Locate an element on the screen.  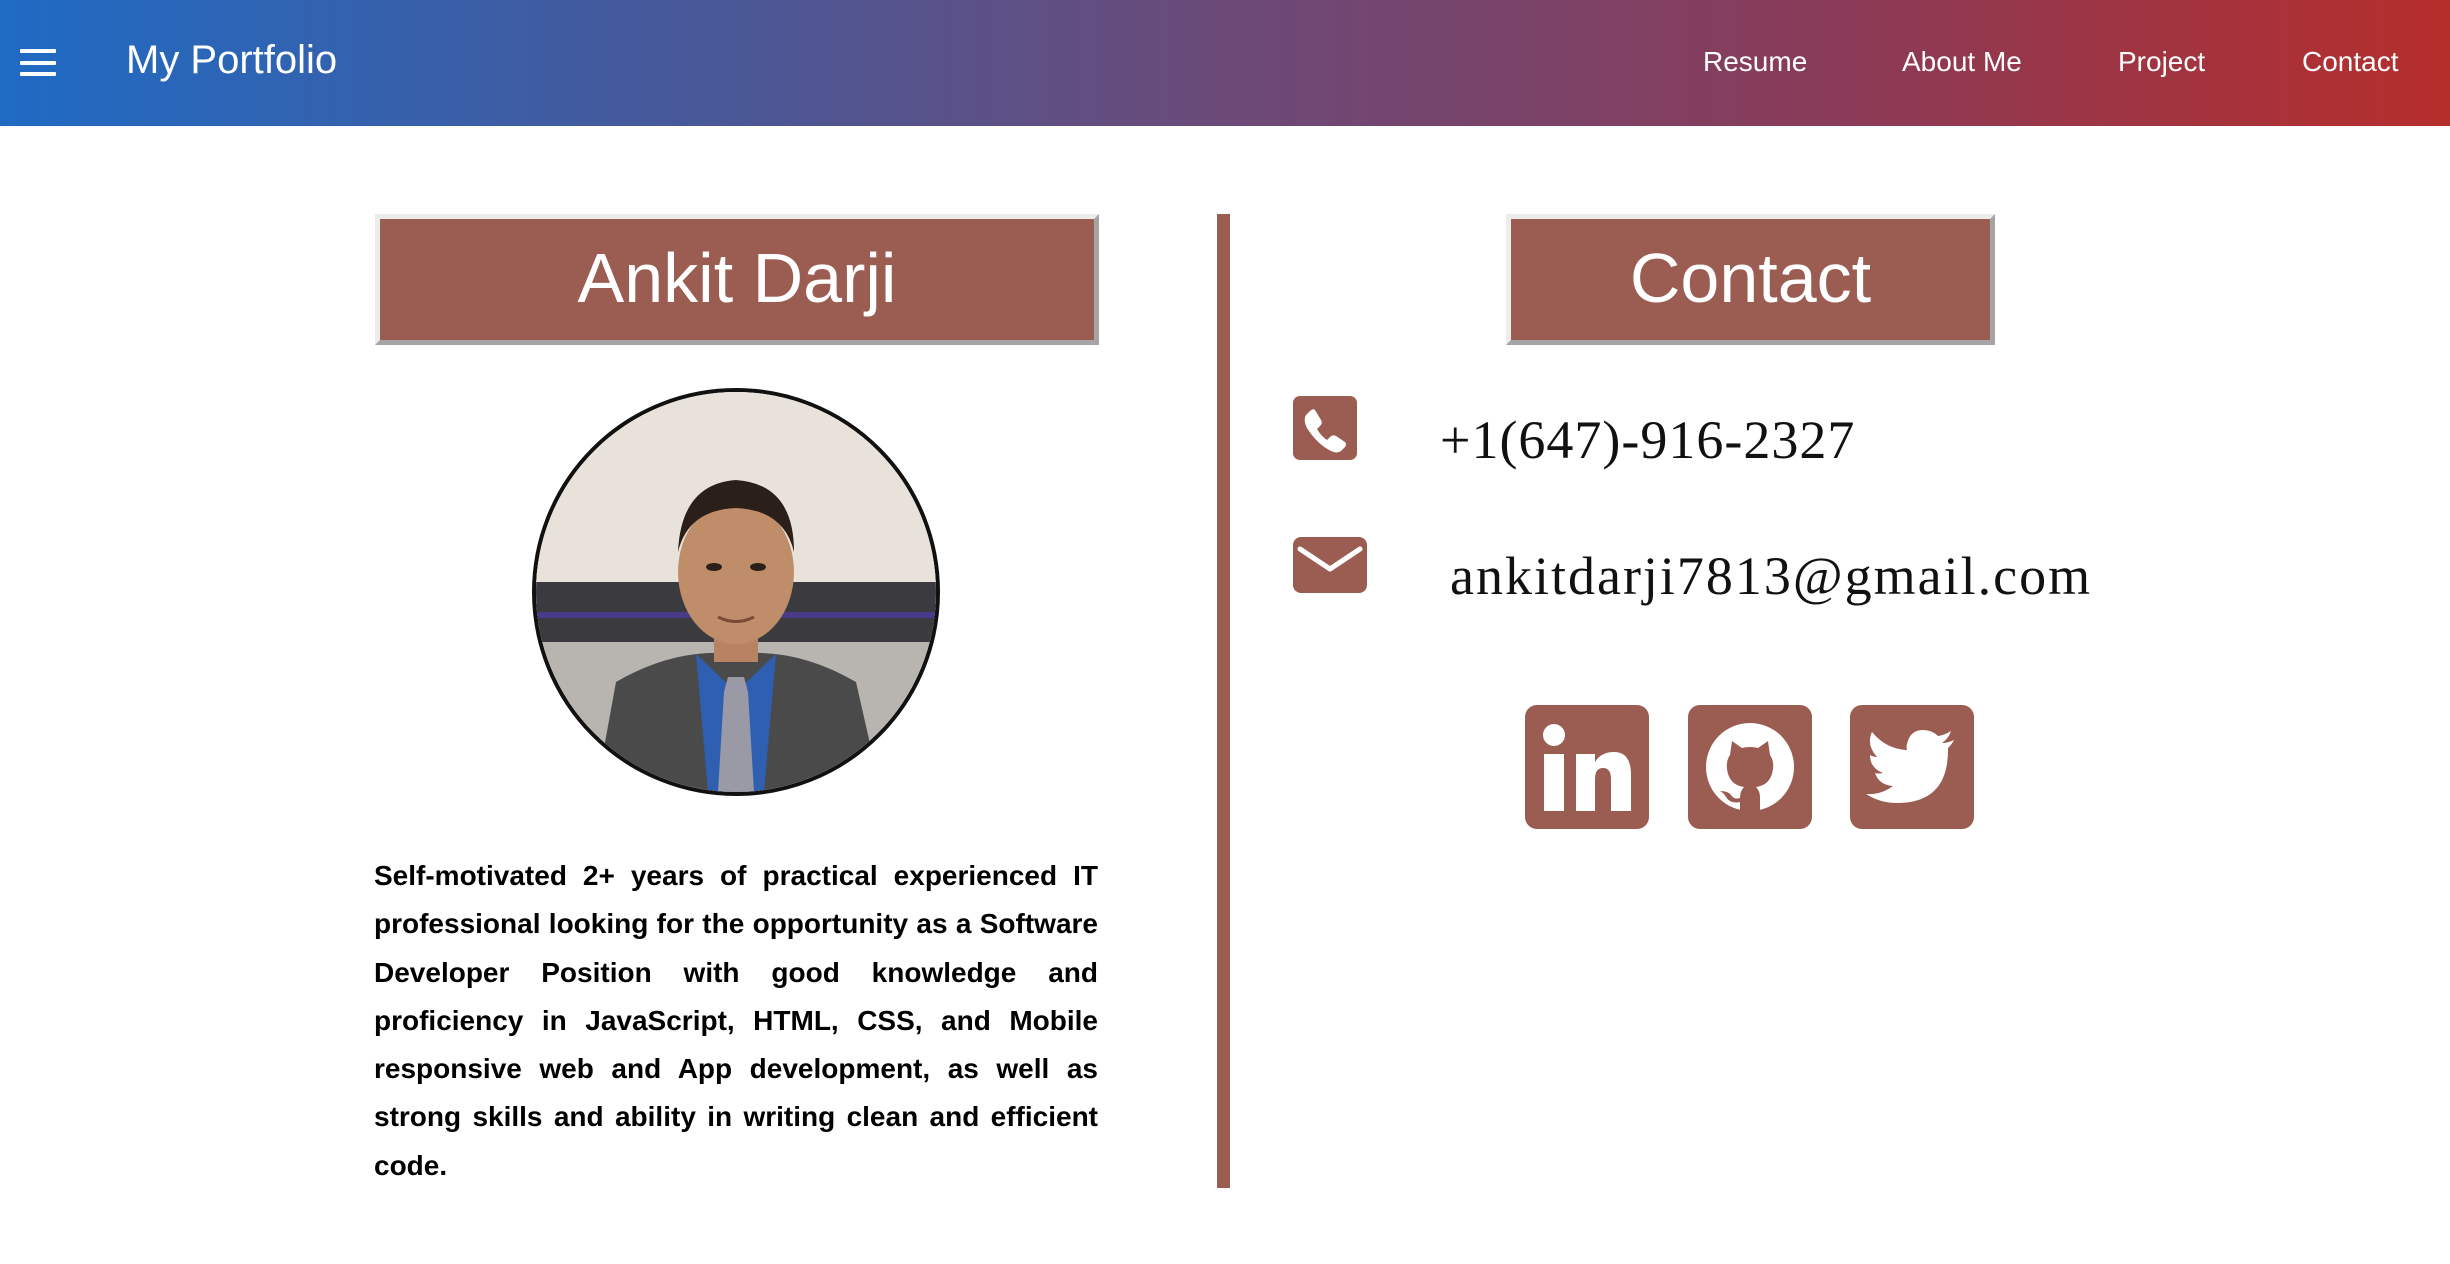
profile-avatar is located at coordinates (736, 592).